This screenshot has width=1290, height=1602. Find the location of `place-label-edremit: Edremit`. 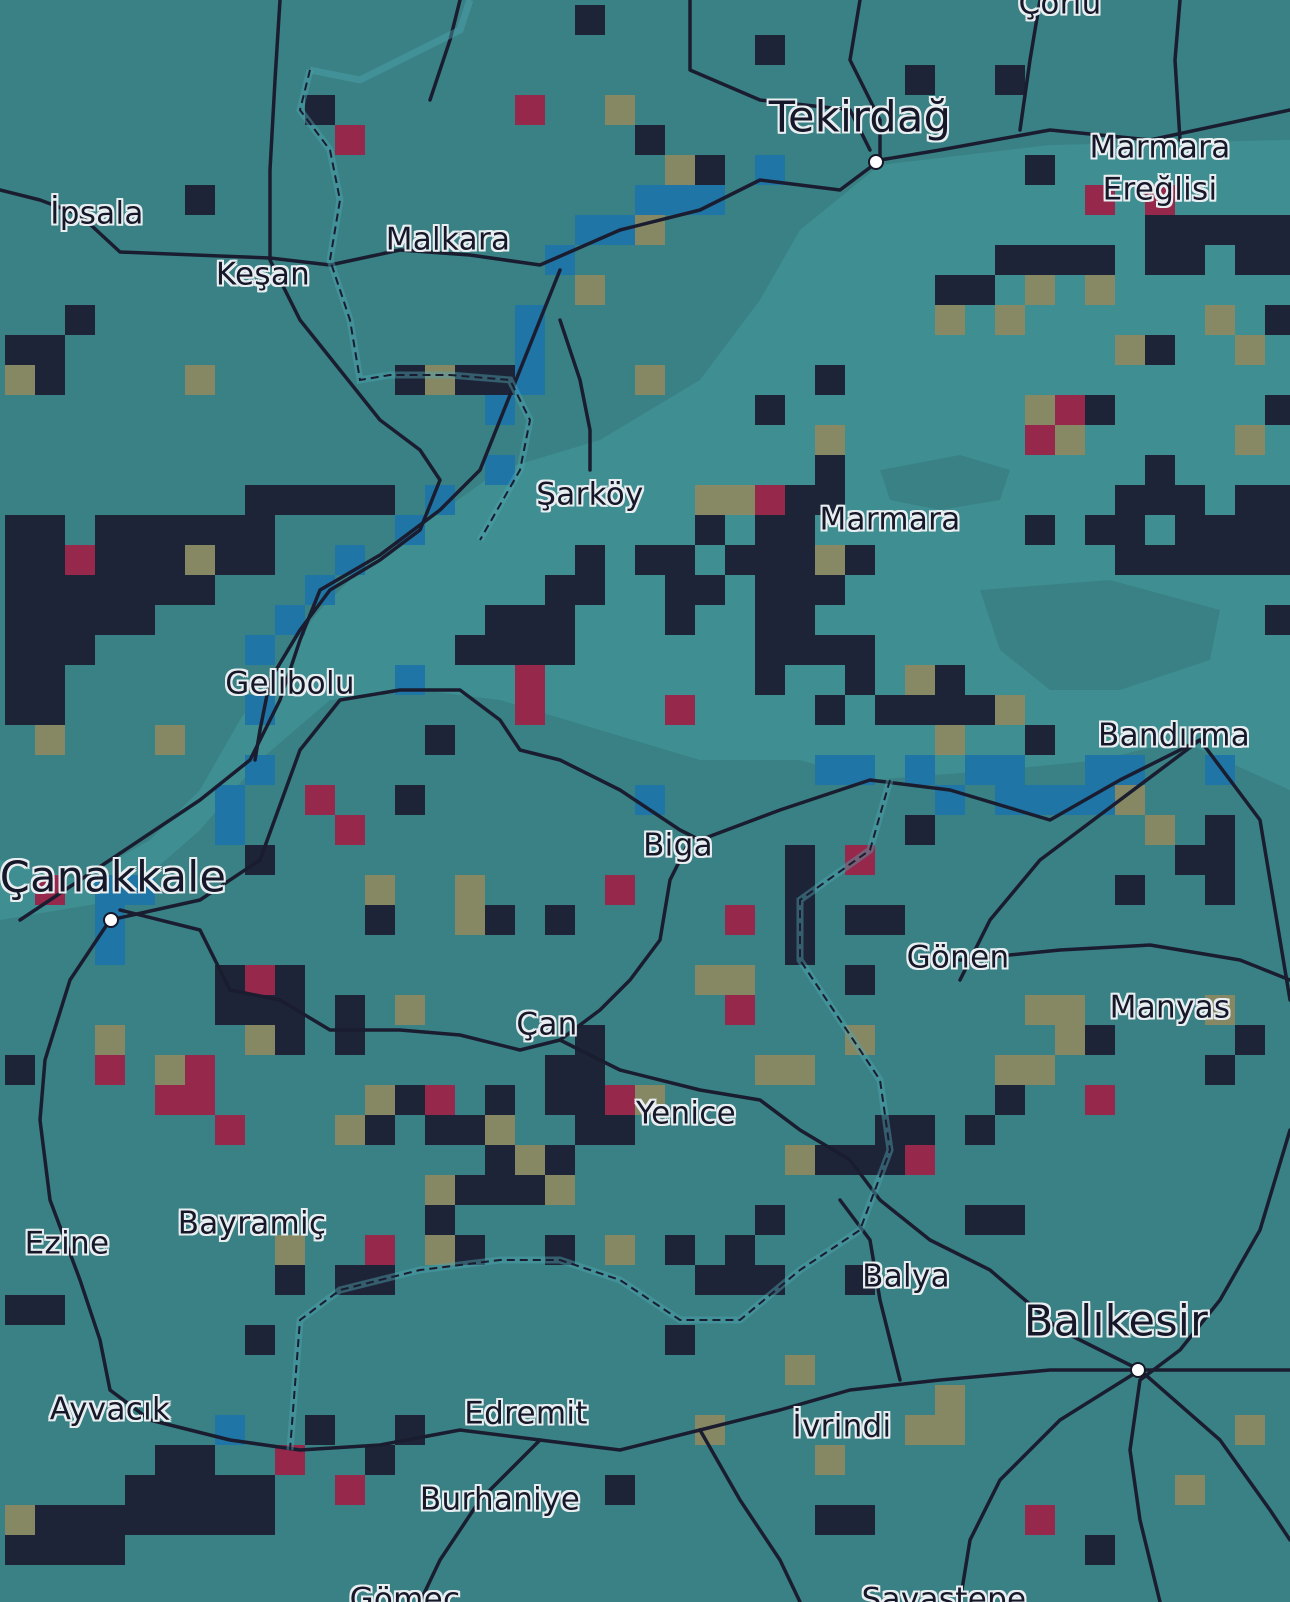

place-label-edremit: Edremit is located at coordinates (525, 1414).